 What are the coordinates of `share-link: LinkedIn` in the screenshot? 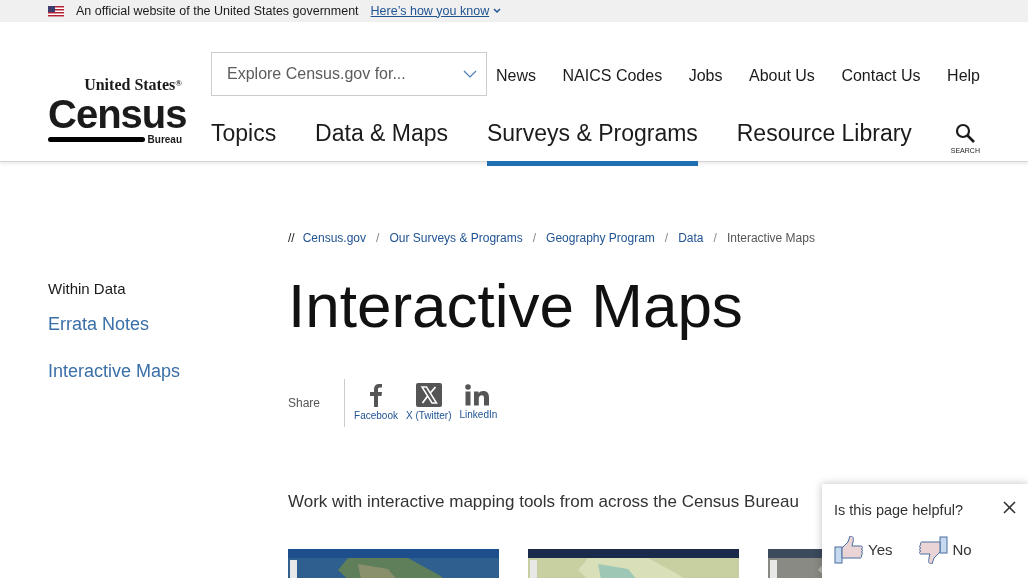 It's located at (478, 403).